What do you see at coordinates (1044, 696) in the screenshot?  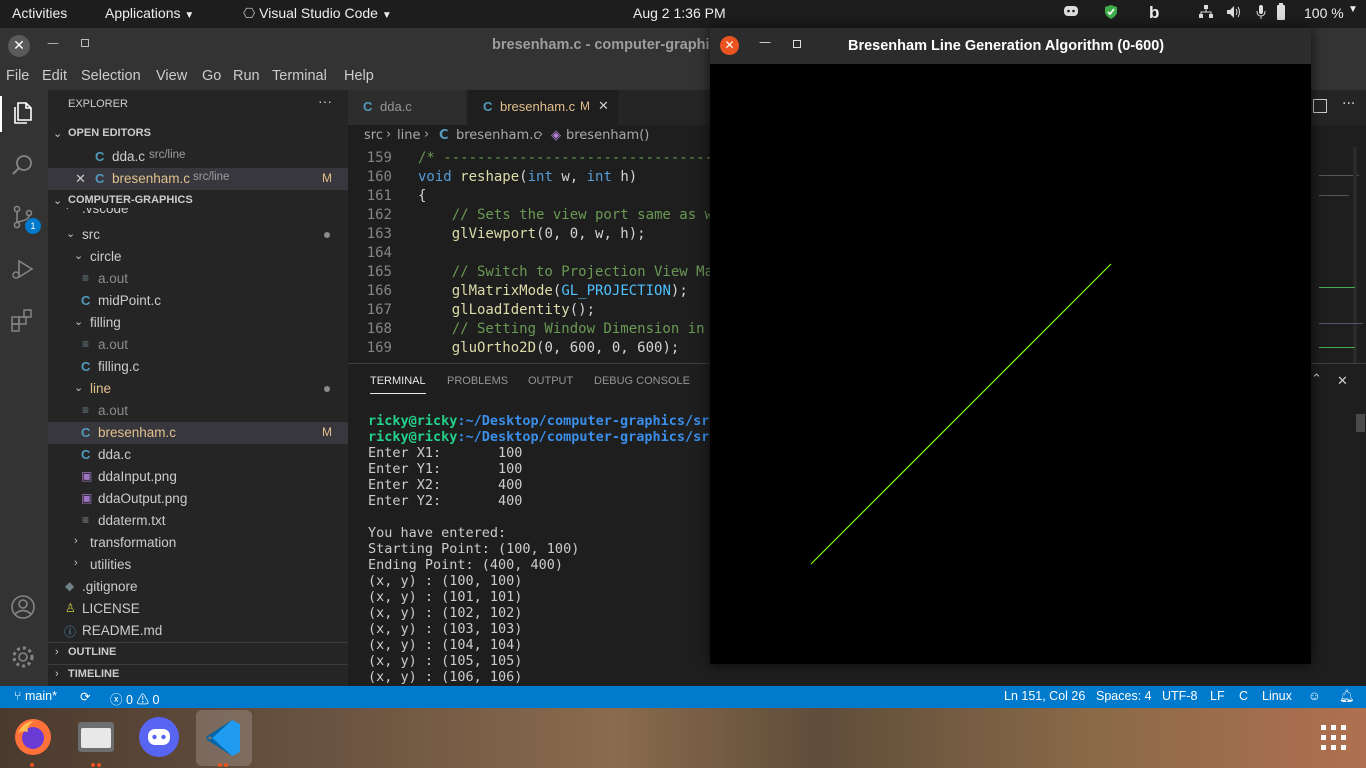 I see `cursor-position: Ln 151, Col 26` at bounding box center [1044, 696].